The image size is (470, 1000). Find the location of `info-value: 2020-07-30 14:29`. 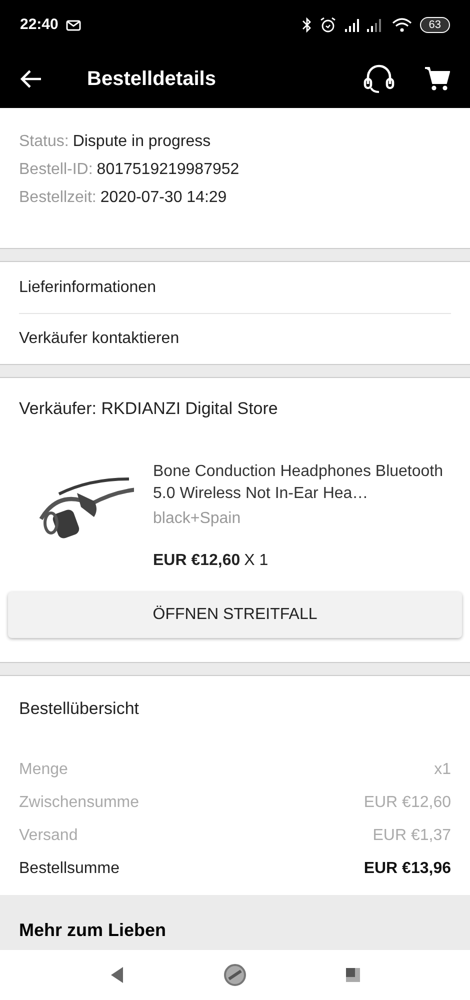

info-value: 2020-07-30 14:29 is located at coordinates (163, 198).